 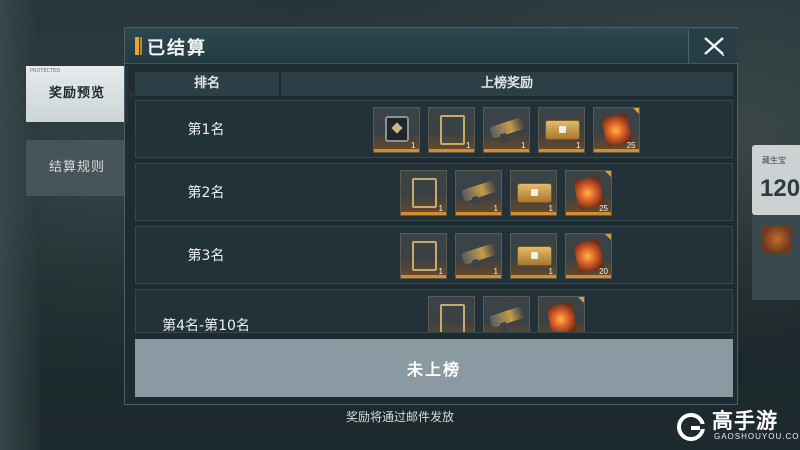 I want to click on reward-item: 20, so click(x=588, y=256).